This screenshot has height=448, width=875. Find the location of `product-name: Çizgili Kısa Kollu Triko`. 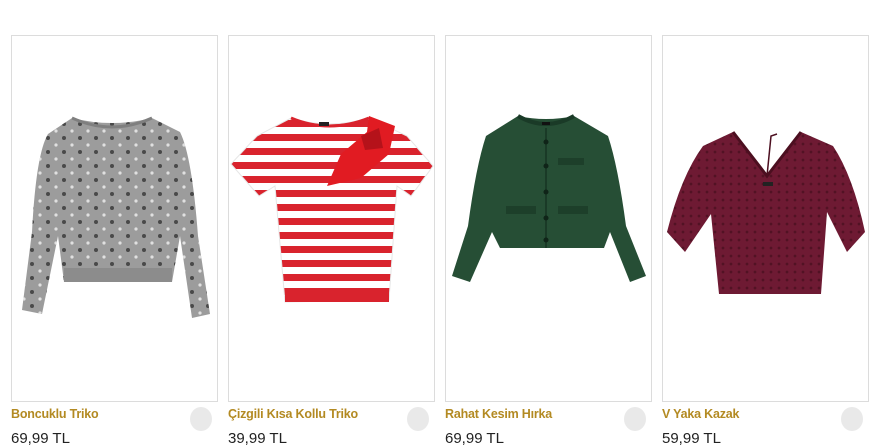

product-name: Çizgili Kısa Kollu Triko is located at coordinates (293, 414).